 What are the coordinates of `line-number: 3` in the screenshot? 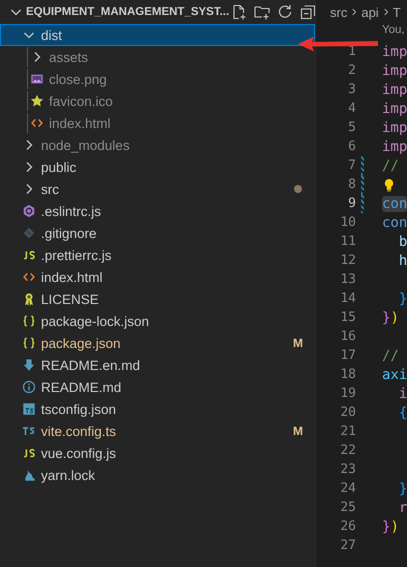 It's located at (351, 89).